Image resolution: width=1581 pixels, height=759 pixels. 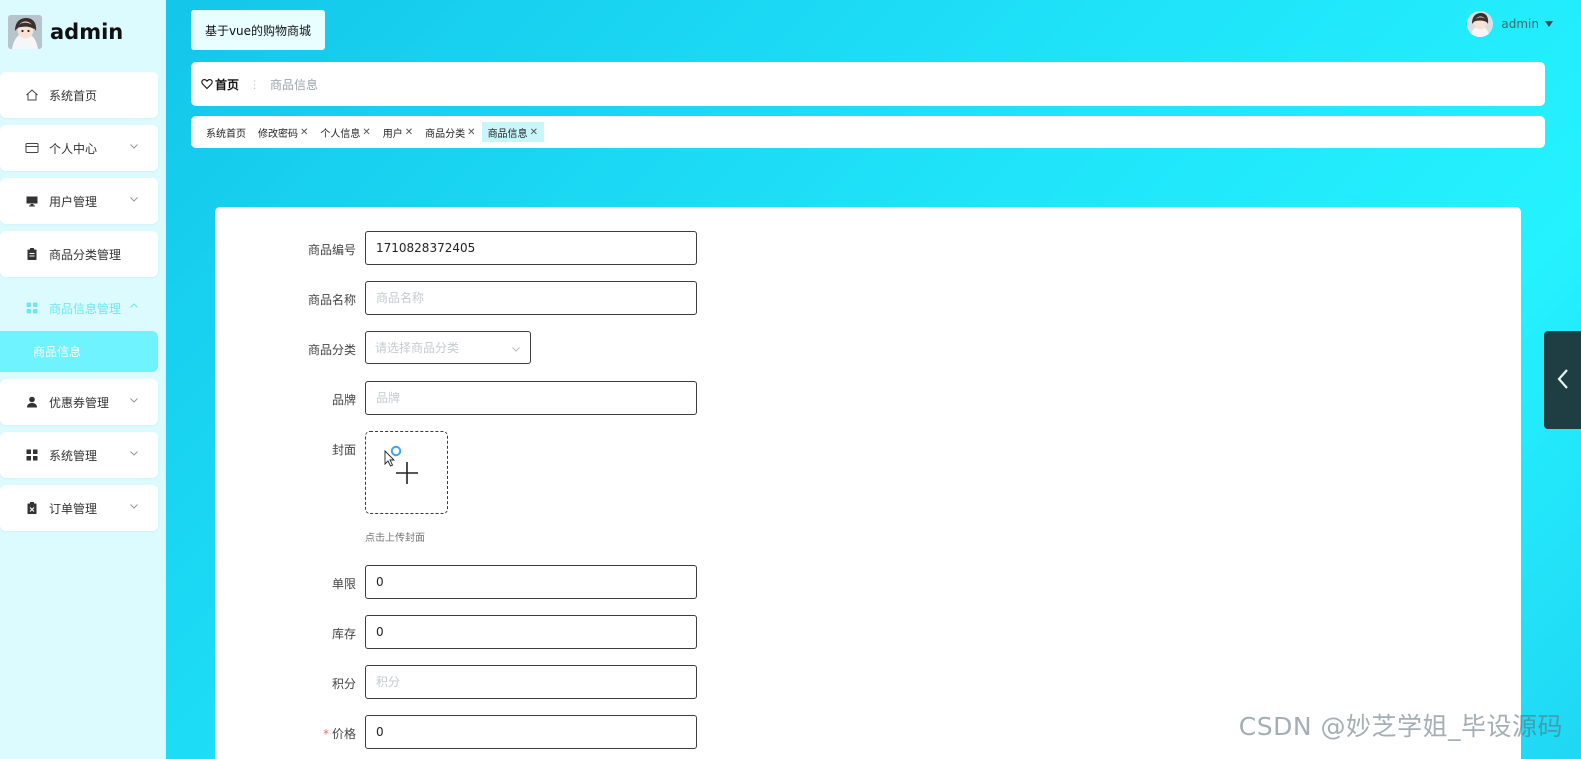 What do you see at coordinates (25, 32) in the screenshot?
I see `brand-avatar` at bounding box center [25, 32].